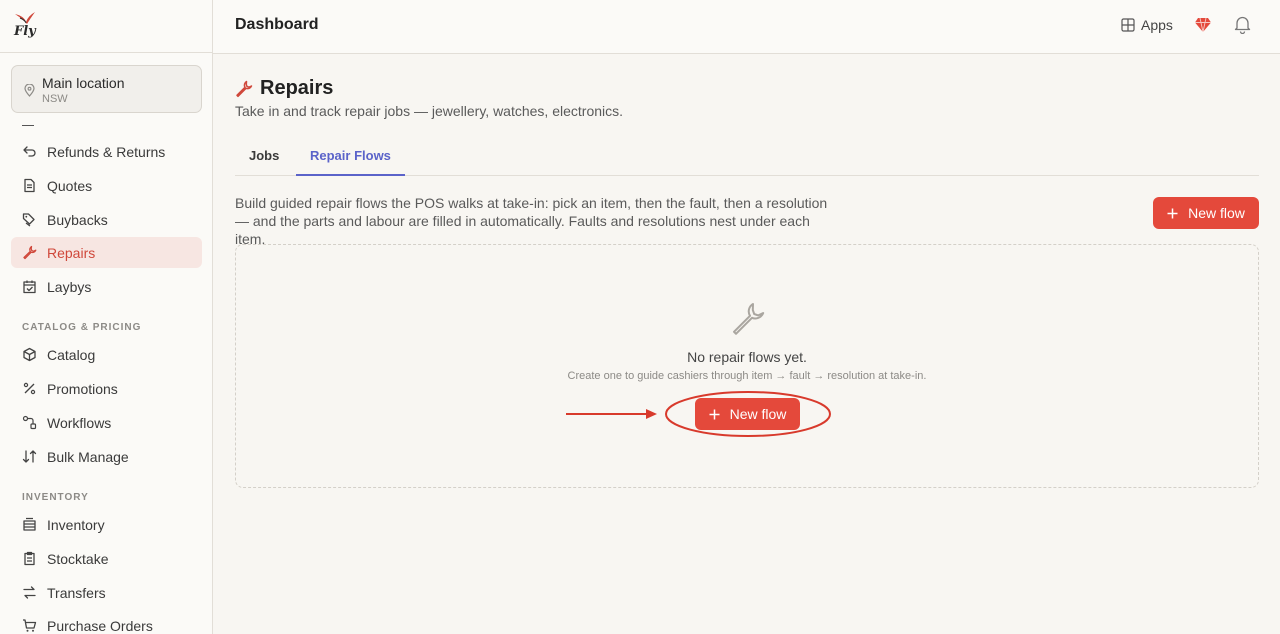 Image resolution: width=1280 pixels, height=634 pixels. I want to click on topbar: Dashboard Apps, so click(746, 27).